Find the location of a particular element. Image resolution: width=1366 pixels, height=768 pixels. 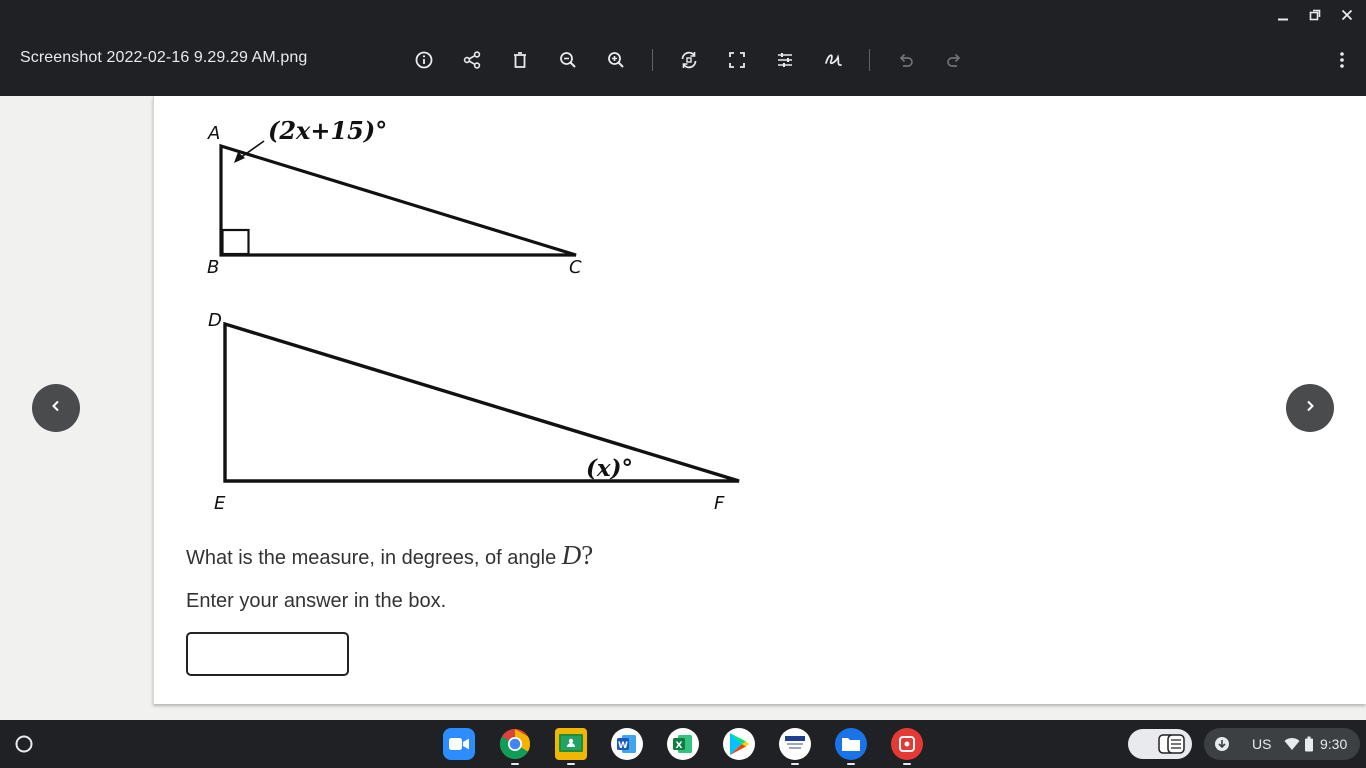

chrome-logo-icon is located at coordinates (515, 744).